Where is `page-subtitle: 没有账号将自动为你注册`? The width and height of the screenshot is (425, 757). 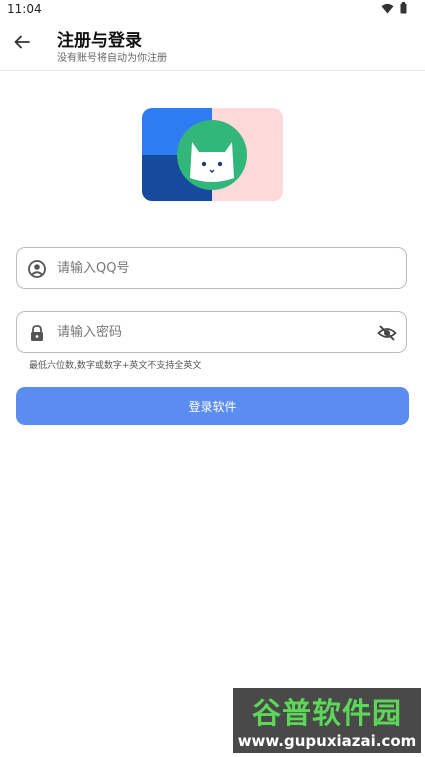
page-subtitle: 没有账号将自动为你注册 is located at coordinates (112, 58).